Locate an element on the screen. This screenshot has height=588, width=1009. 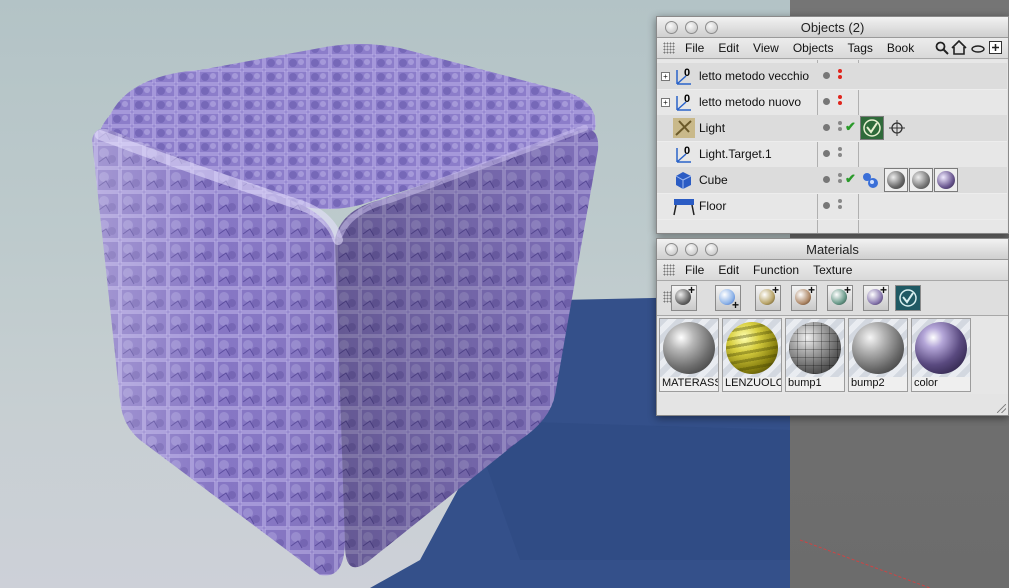
new-shader-icon: + is located at coordinates (728, 298).